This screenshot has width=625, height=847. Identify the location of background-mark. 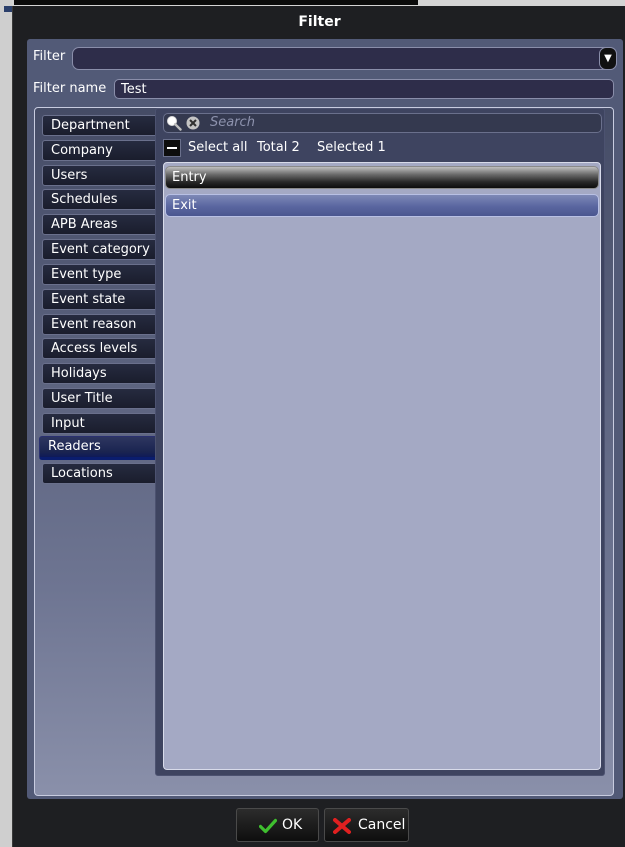
(8, 9).